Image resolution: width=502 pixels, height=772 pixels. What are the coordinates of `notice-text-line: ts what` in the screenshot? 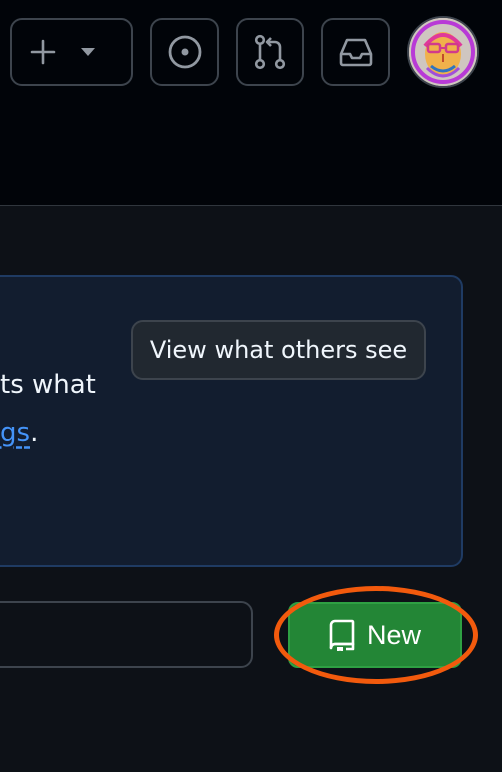 It's located at (48, 385).